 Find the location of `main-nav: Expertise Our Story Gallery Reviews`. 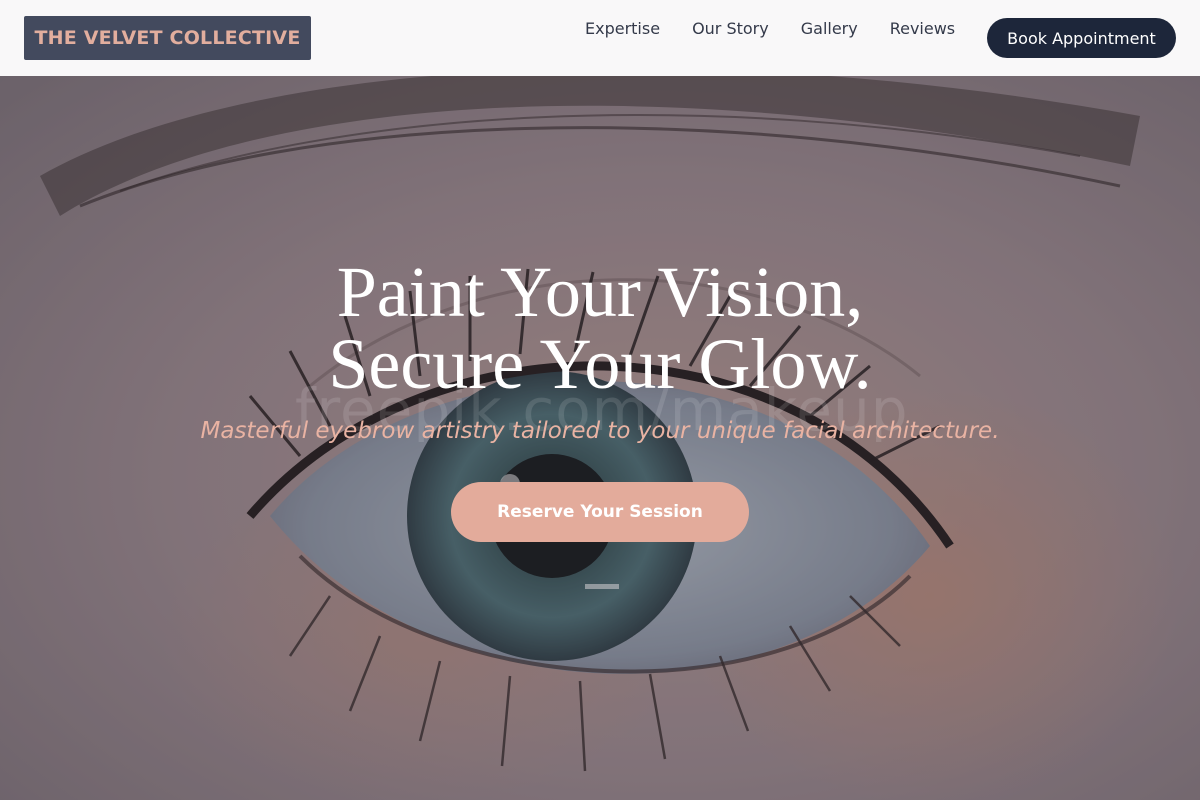

main-nav: Expertise Our Story Gallery Reviews is located at coordinates (770, 29).